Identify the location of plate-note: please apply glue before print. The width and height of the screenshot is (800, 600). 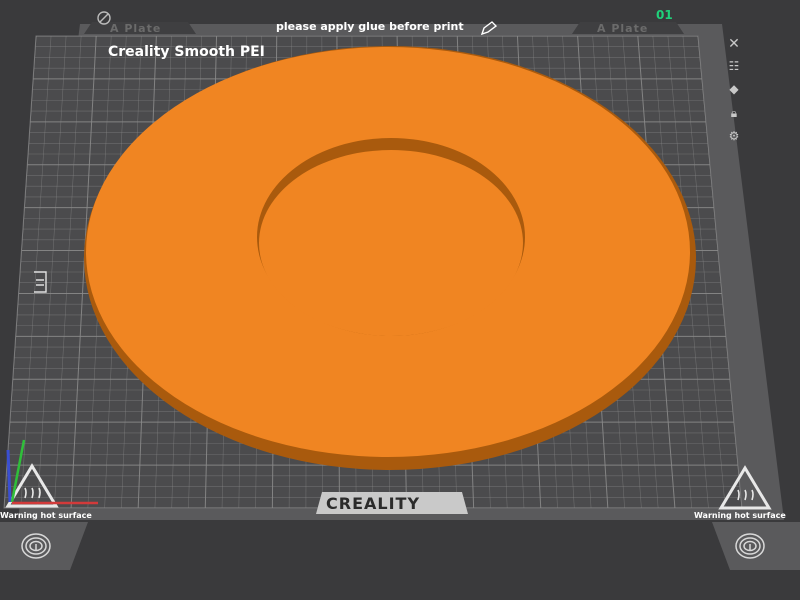
(370, 26).